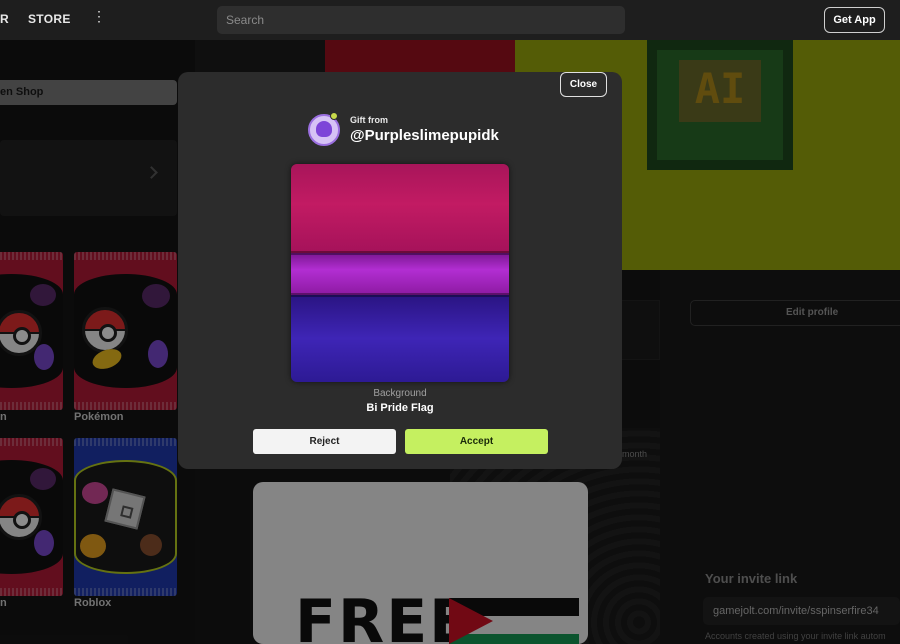 The width and height of the screenshot is (900, 644). What do you see at coordinates (400, 408) in the screenshot?
I see `item-name: Bi Pride Flag` at bounding box center [400, 408].